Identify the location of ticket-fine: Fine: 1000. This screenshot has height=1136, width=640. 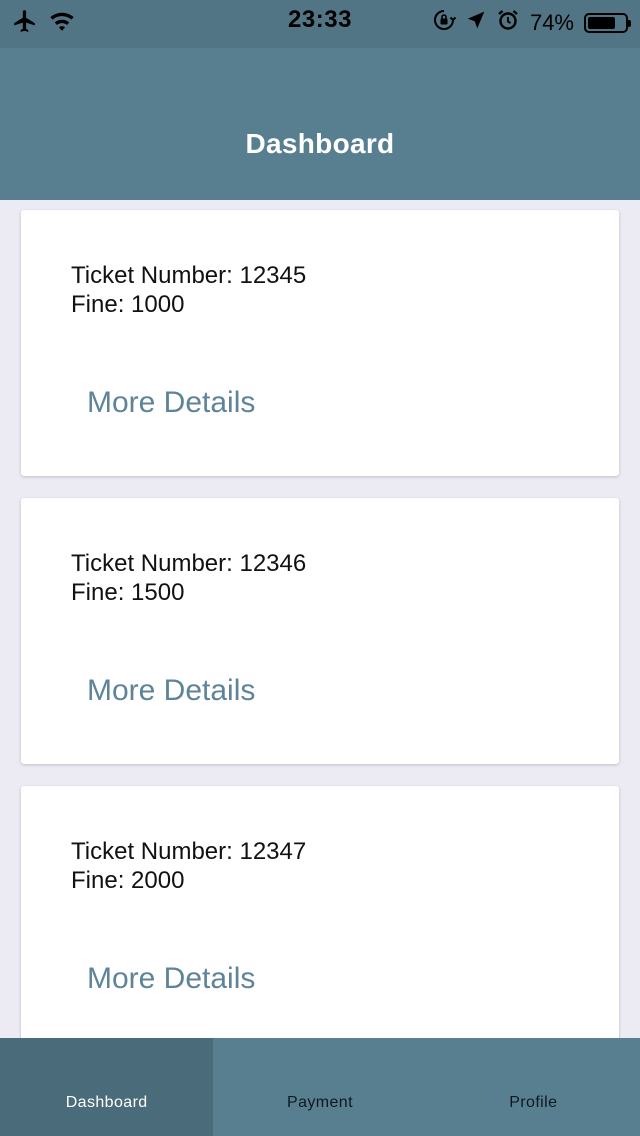
(128, 304).